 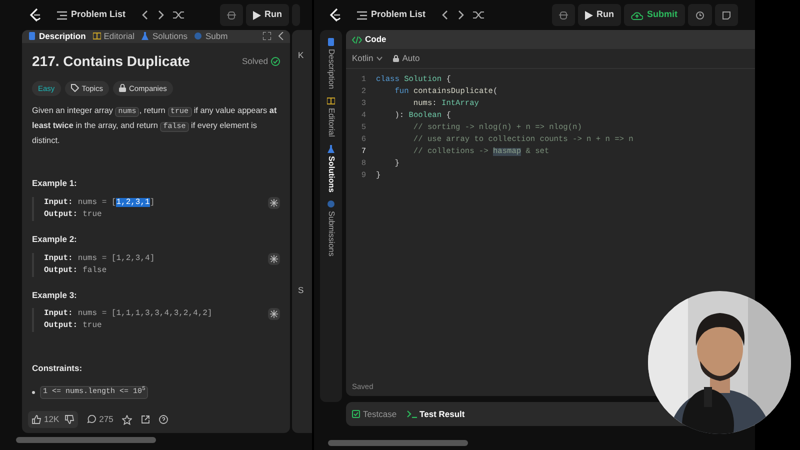 I want to click on language-select: Kotlin, so click(x=368, y=58).